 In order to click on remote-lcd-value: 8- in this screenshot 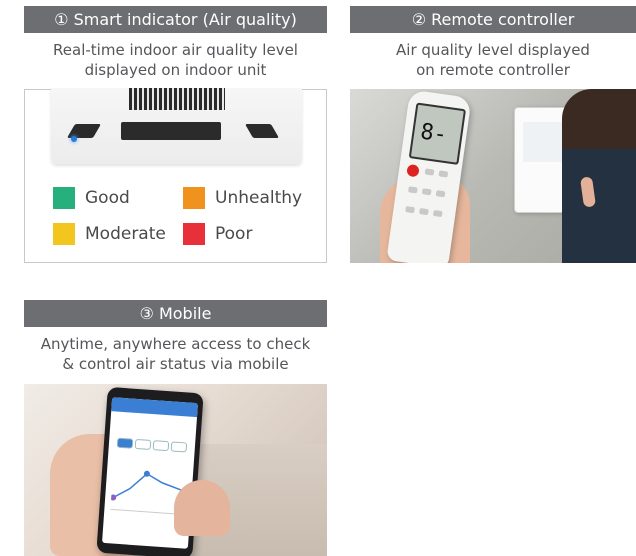, I will do `click(433, 133)`.